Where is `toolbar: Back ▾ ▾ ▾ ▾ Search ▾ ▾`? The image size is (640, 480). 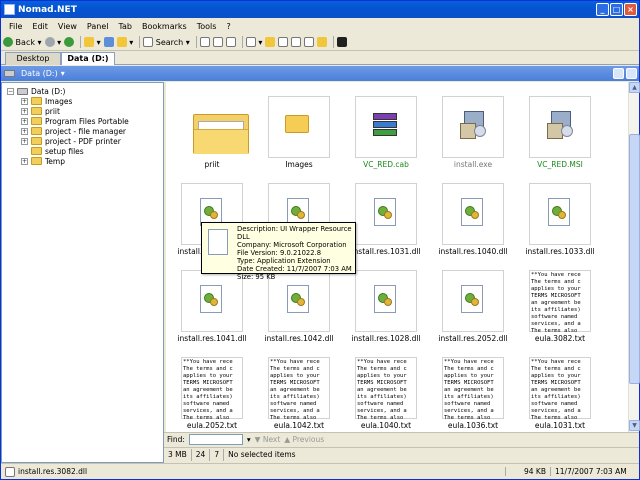 toolbar: Back ▾ ▾ ▾ ▾ Search ▾ ▾ is located at coordinates (320, 42).